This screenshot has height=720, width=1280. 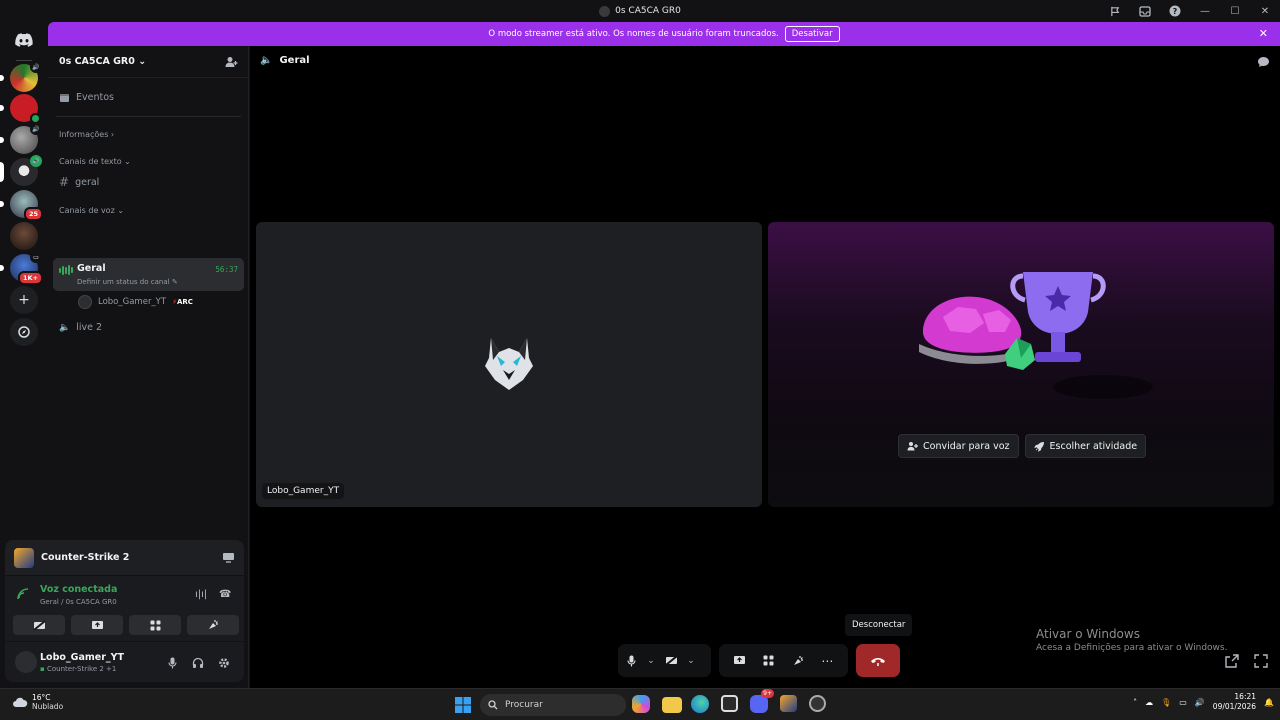 What do you see at coordinates (127, 161) in the screenshot?
I see `chevron-down-icon: ⌄` at bounding box center [127, 161].